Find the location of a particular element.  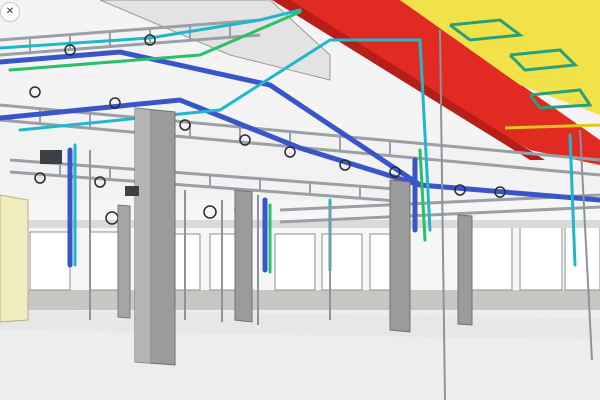

close-icon: ✕ is located at coordinates (10, 11).